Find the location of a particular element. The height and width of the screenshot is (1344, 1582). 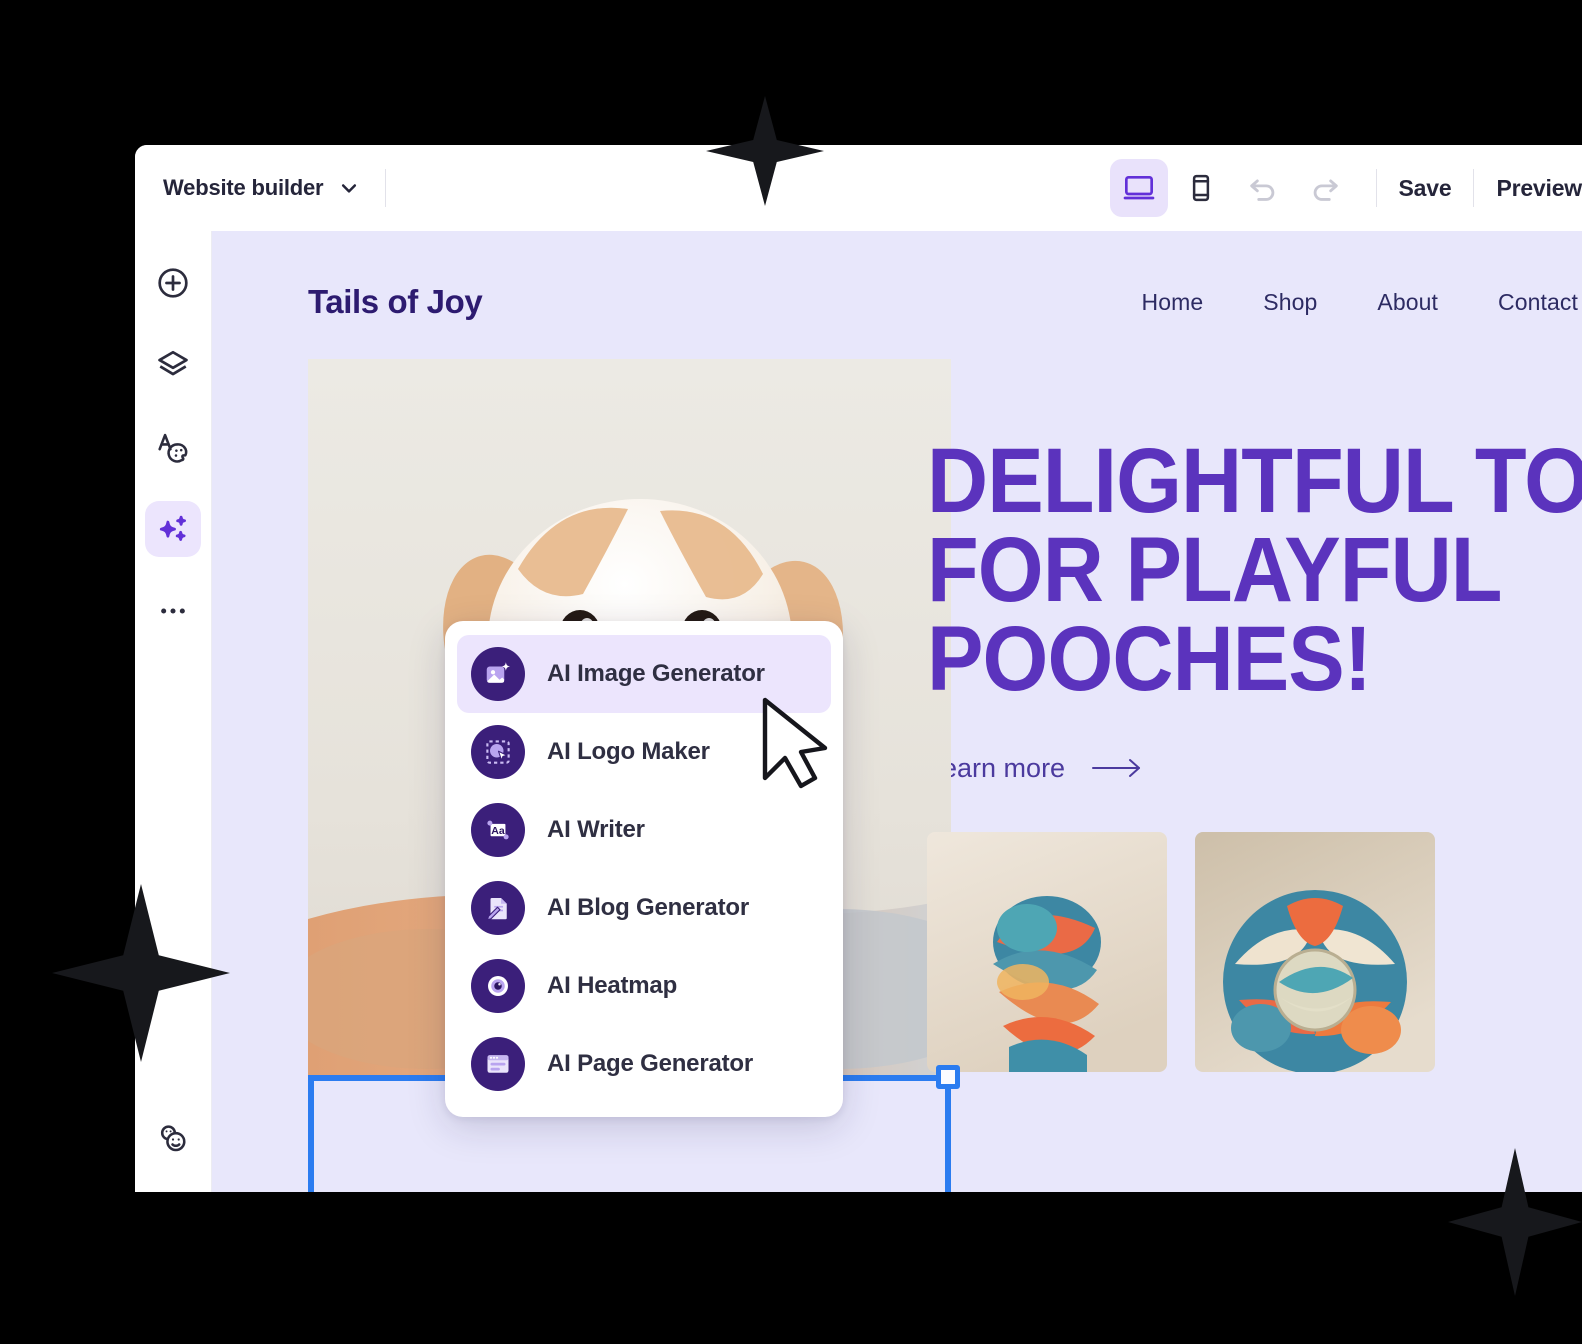

menu-item-label: AI Writer is located at coordinates (596, 829).